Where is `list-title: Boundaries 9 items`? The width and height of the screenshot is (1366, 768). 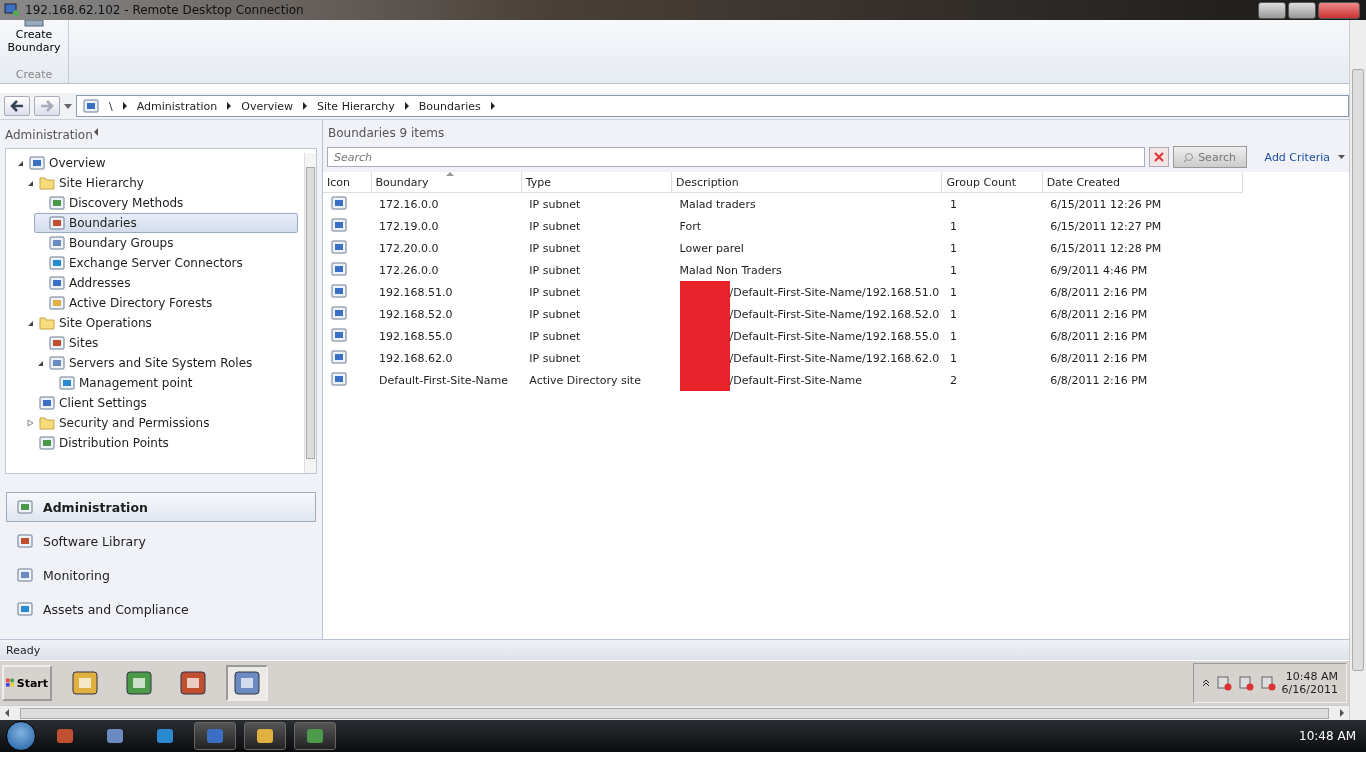
list-title: Boundaries 9 items is located at coordinates (836, 133).